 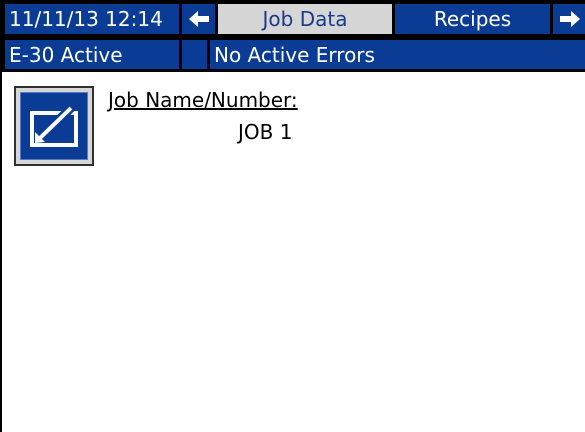 I want to click on tab-job-data: Job Data, so click(x=305, y=19).